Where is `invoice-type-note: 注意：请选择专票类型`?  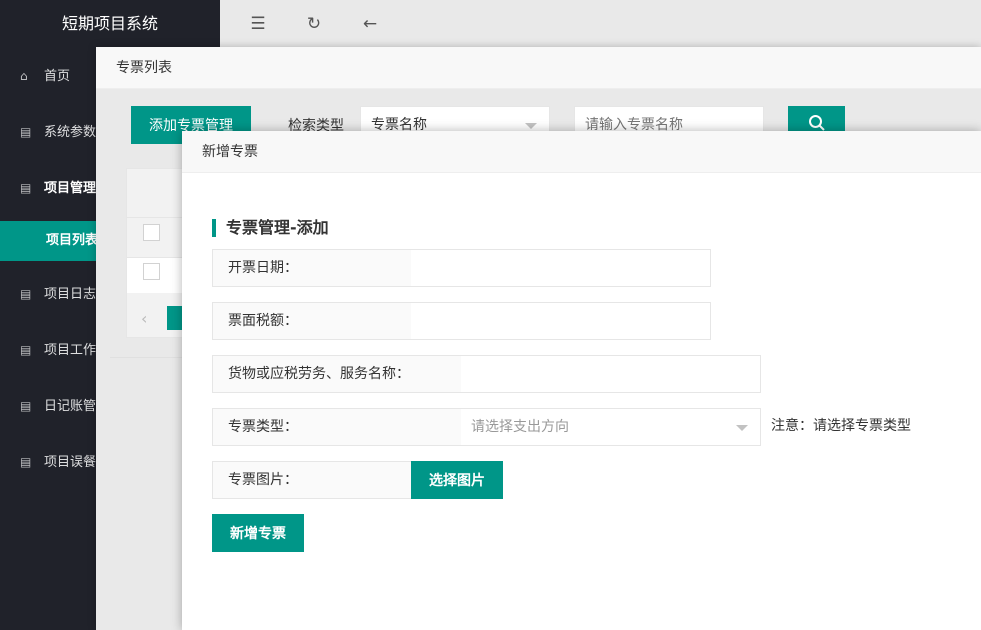
invoice-type-note: 注意：请选择专票类型 is located at coordinates (841, 426).